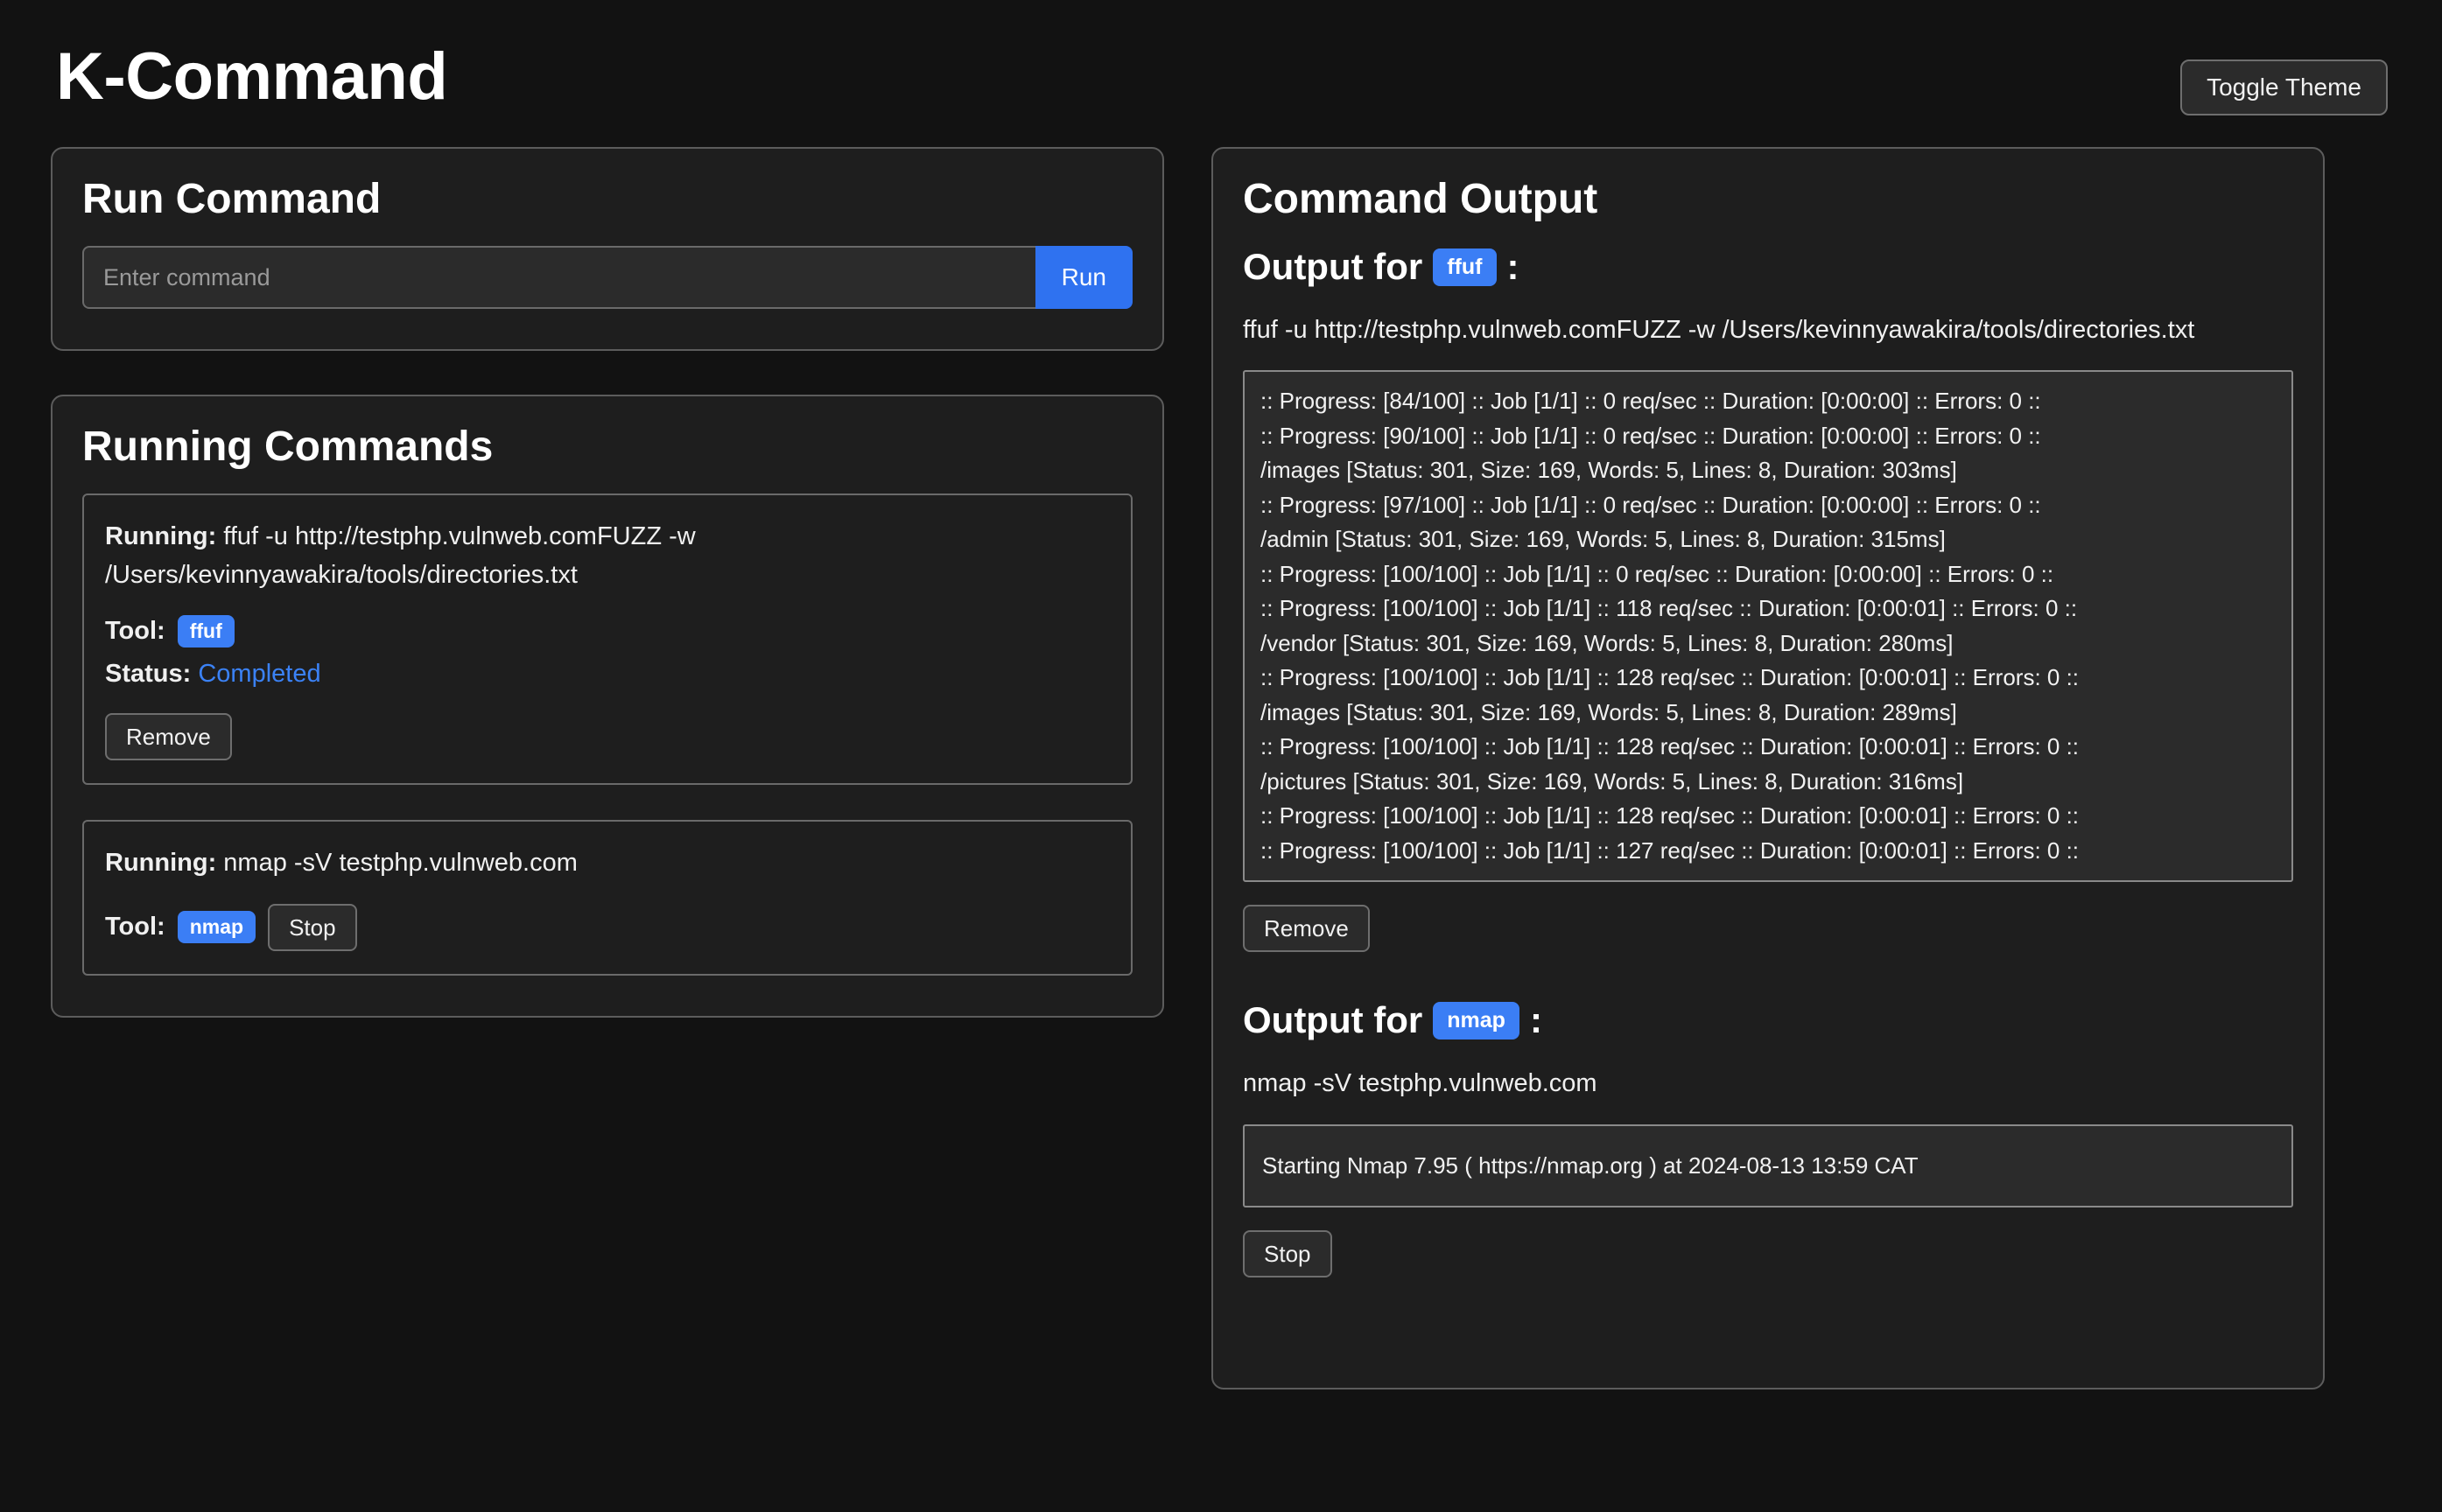  Describe the element at coordinates (1287, 1254) in the screenshot. I see `stop-output-button: Stop` at that location.